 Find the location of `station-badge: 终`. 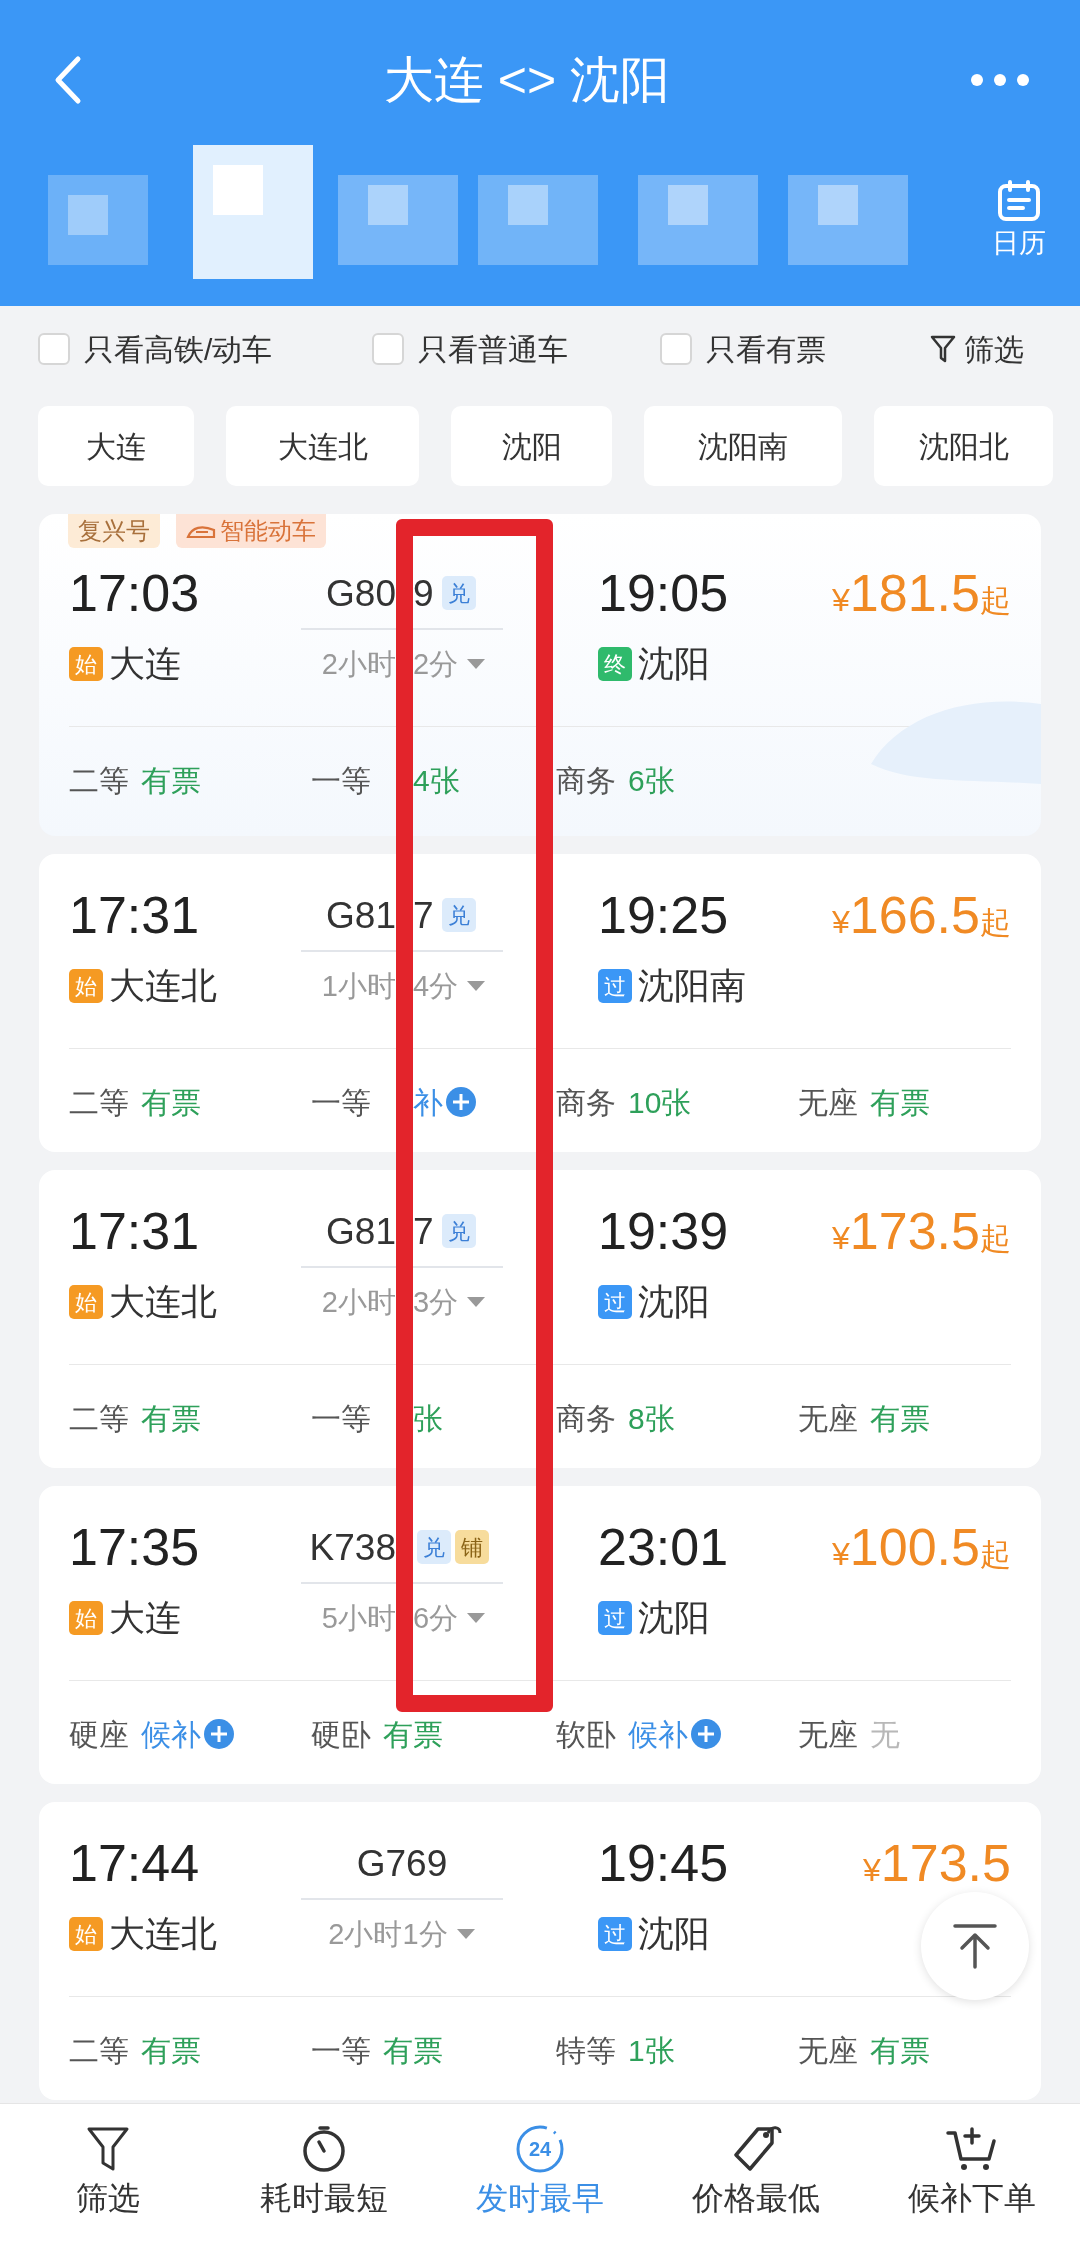

station-badge: 终 is located at coordinates (615, 664).